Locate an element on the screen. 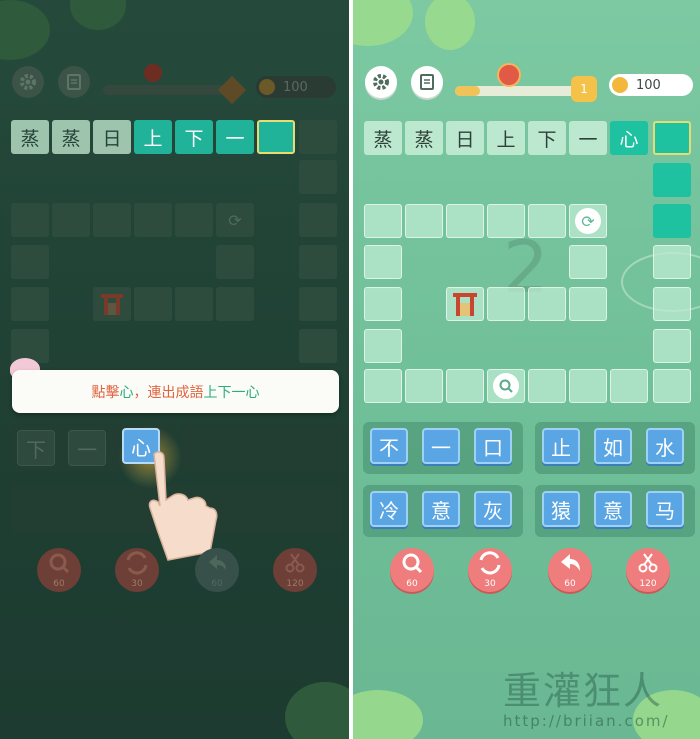  character-key: 止 is located at coordinates (561, 446).